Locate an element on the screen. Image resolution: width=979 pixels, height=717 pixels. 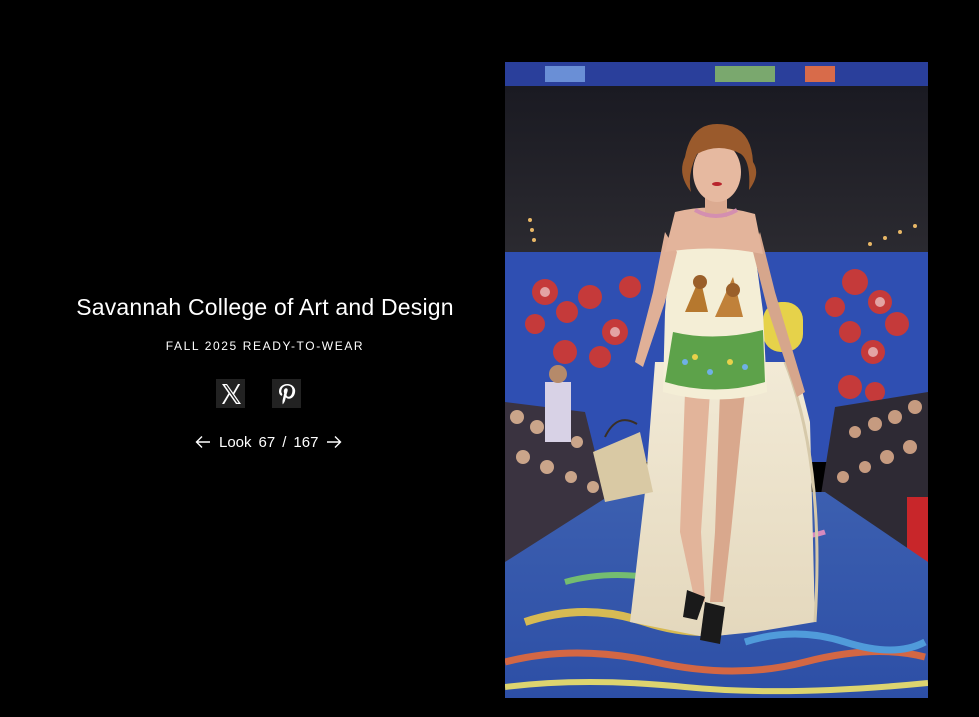
next-look-button is located at coordinates (334, 442).